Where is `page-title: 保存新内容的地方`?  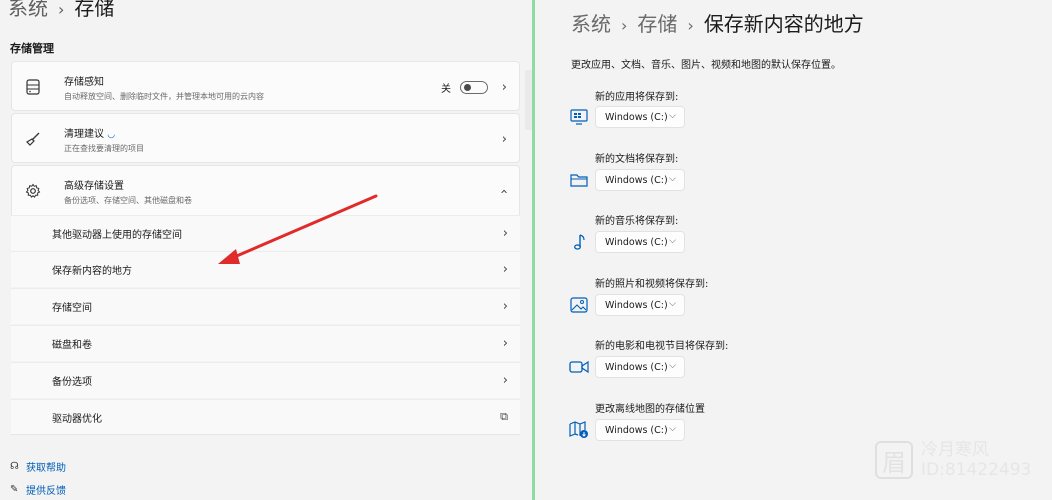
page-title: 保存新内容的地方 is located at coordinates (783, 24).